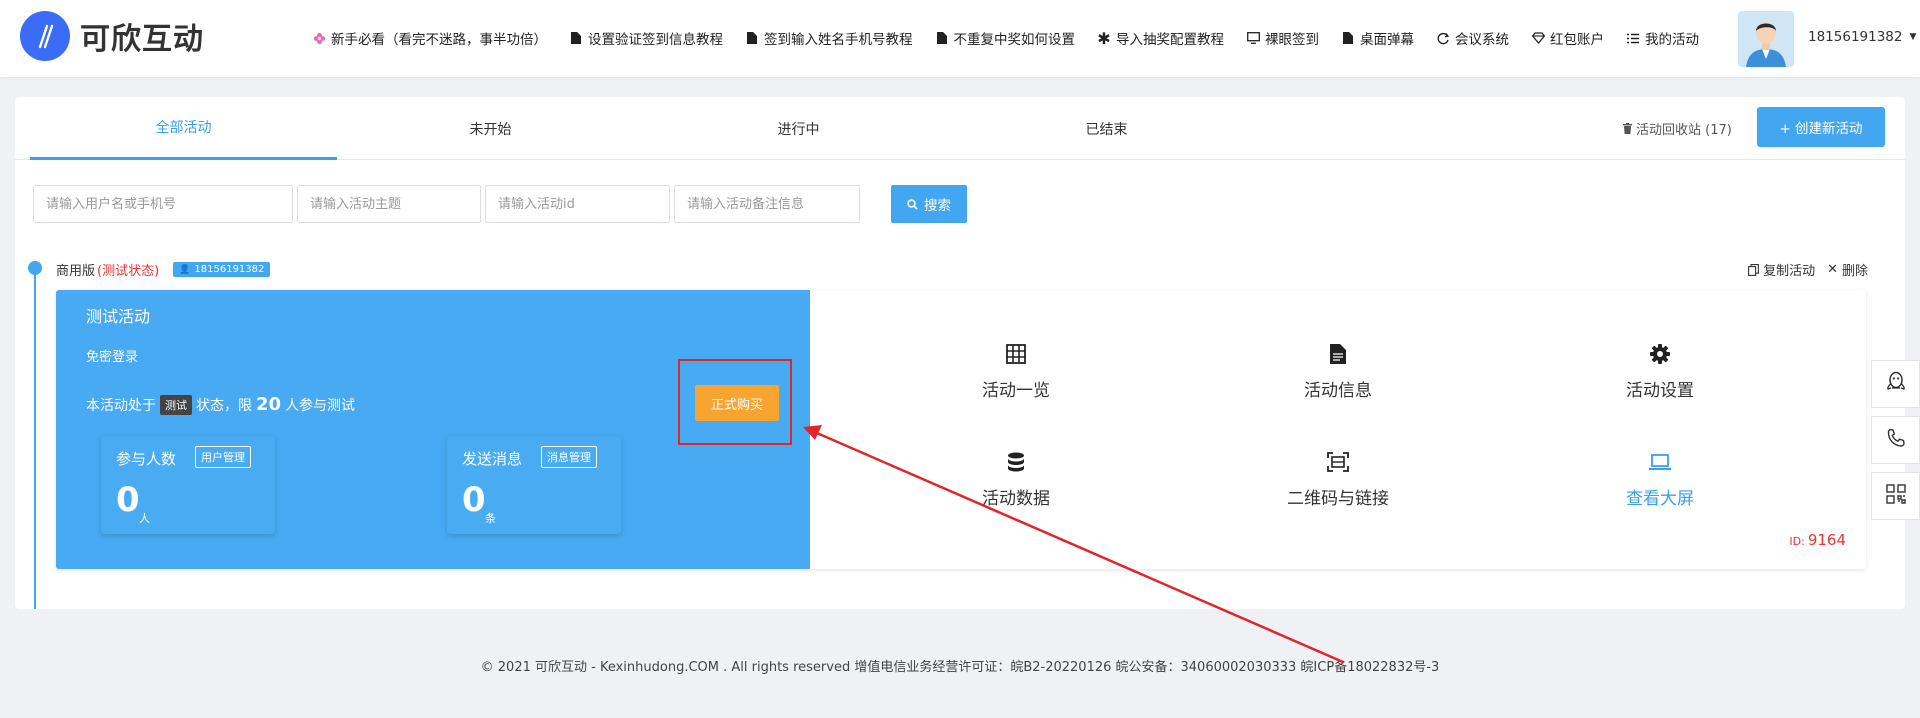  Describe the element at coordinates (1538, 38) in the screenshot. I see `diamond-icon` at that location.